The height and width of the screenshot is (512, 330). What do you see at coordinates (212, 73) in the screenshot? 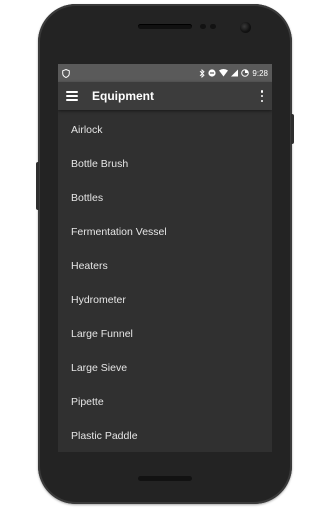
I see `do-not-disturb-icon` at bounding box center [212, 73].